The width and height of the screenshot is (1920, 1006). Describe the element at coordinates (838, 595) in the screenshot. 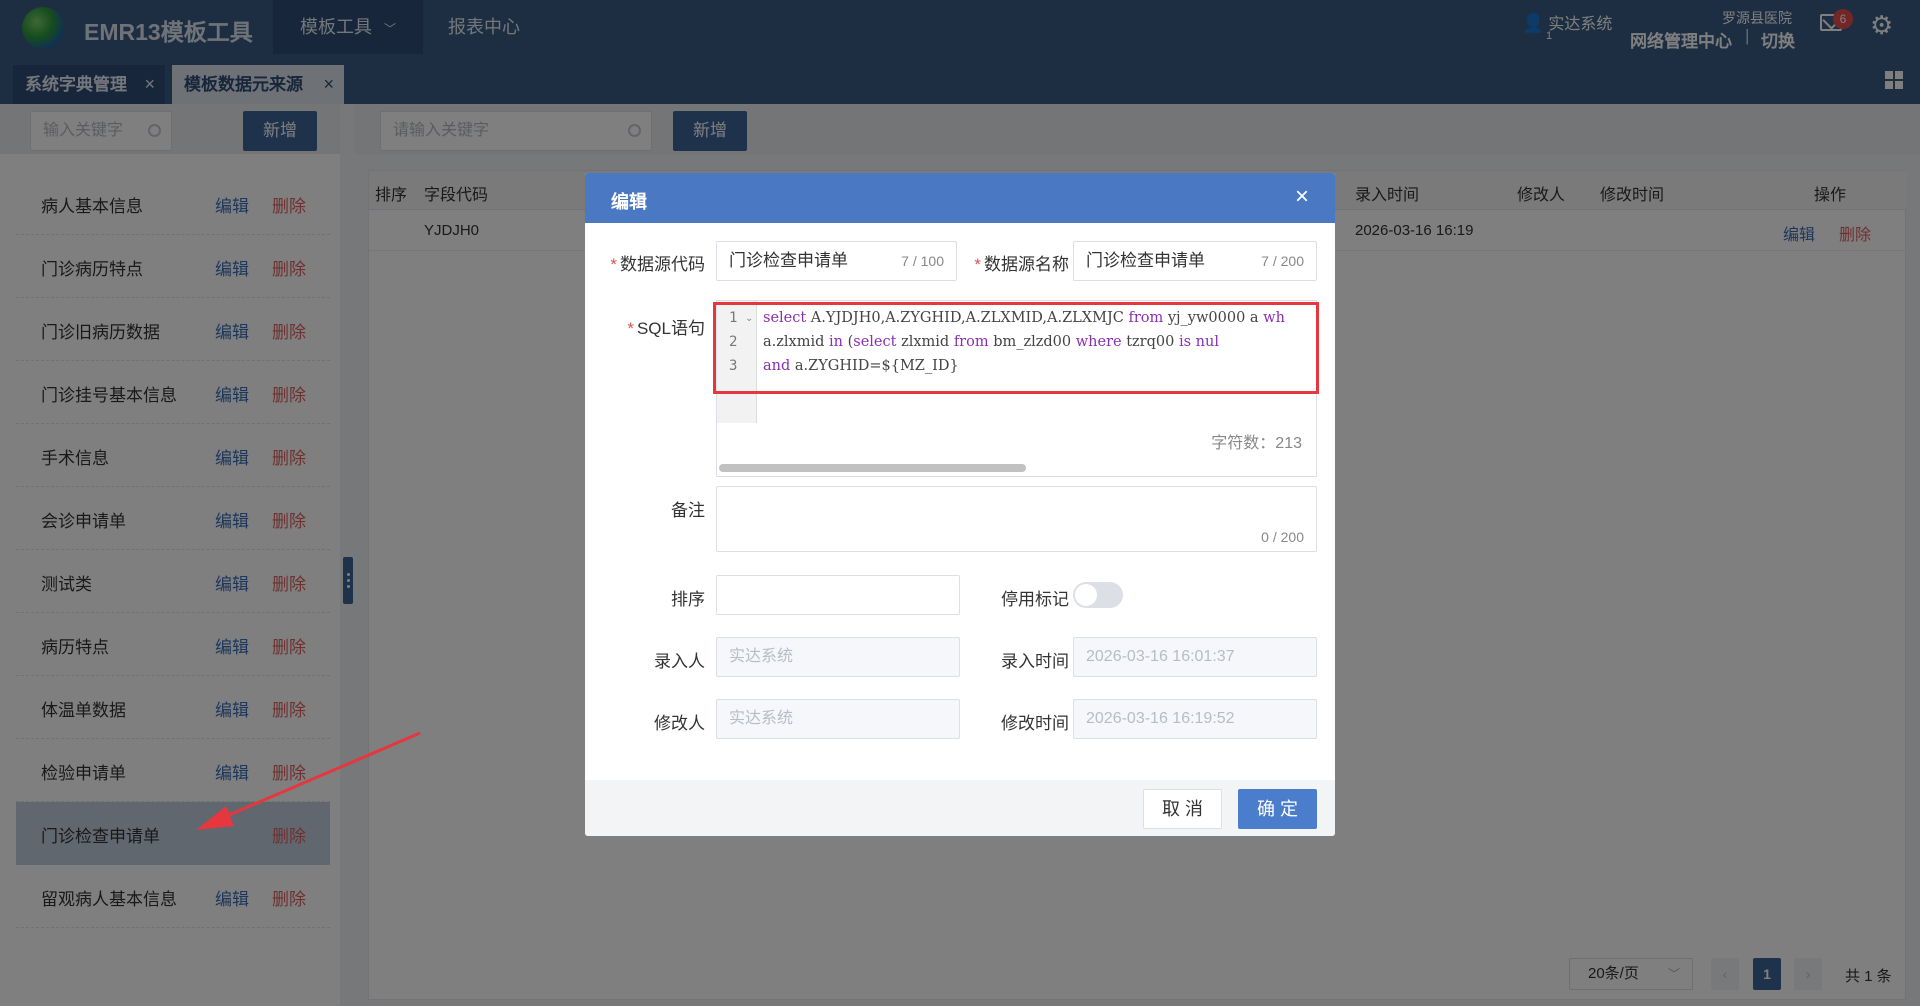

I see `sort-input` at that location.